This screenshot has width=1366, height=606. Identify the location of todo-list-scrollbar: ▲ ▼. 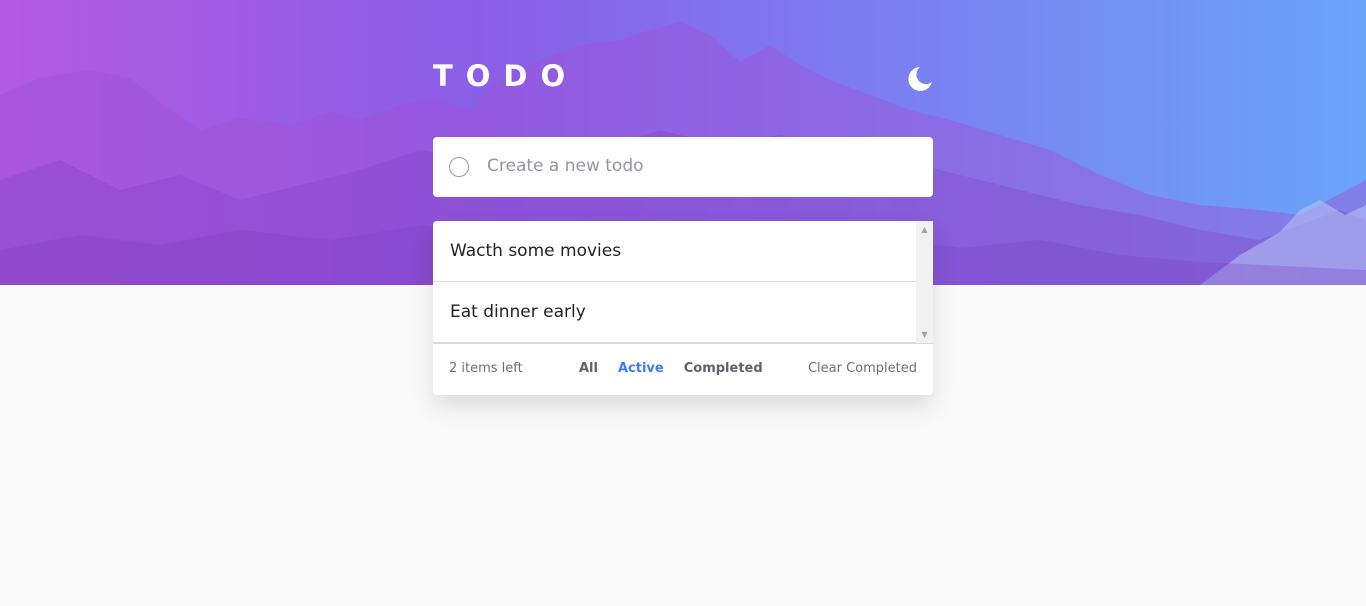
(924, 282).